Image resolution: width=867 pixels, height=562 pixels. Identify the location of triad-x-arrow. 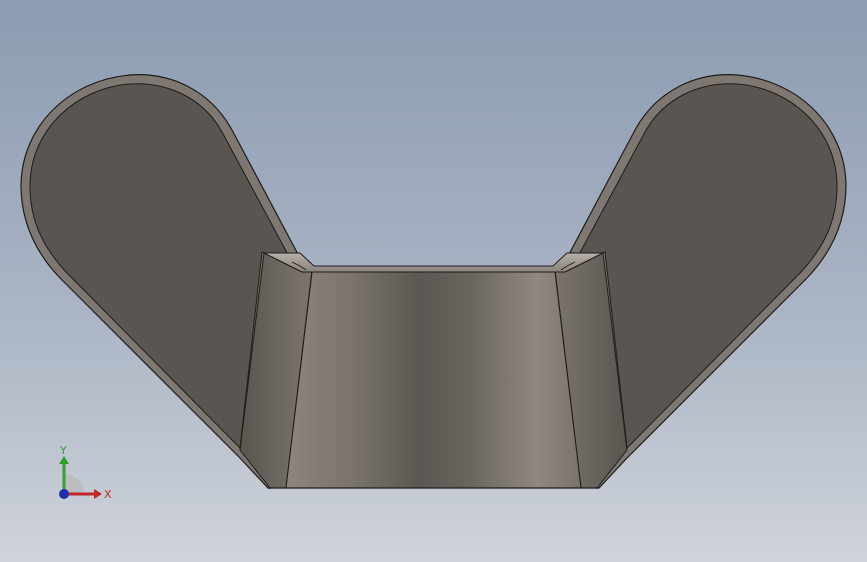
(98, 494).